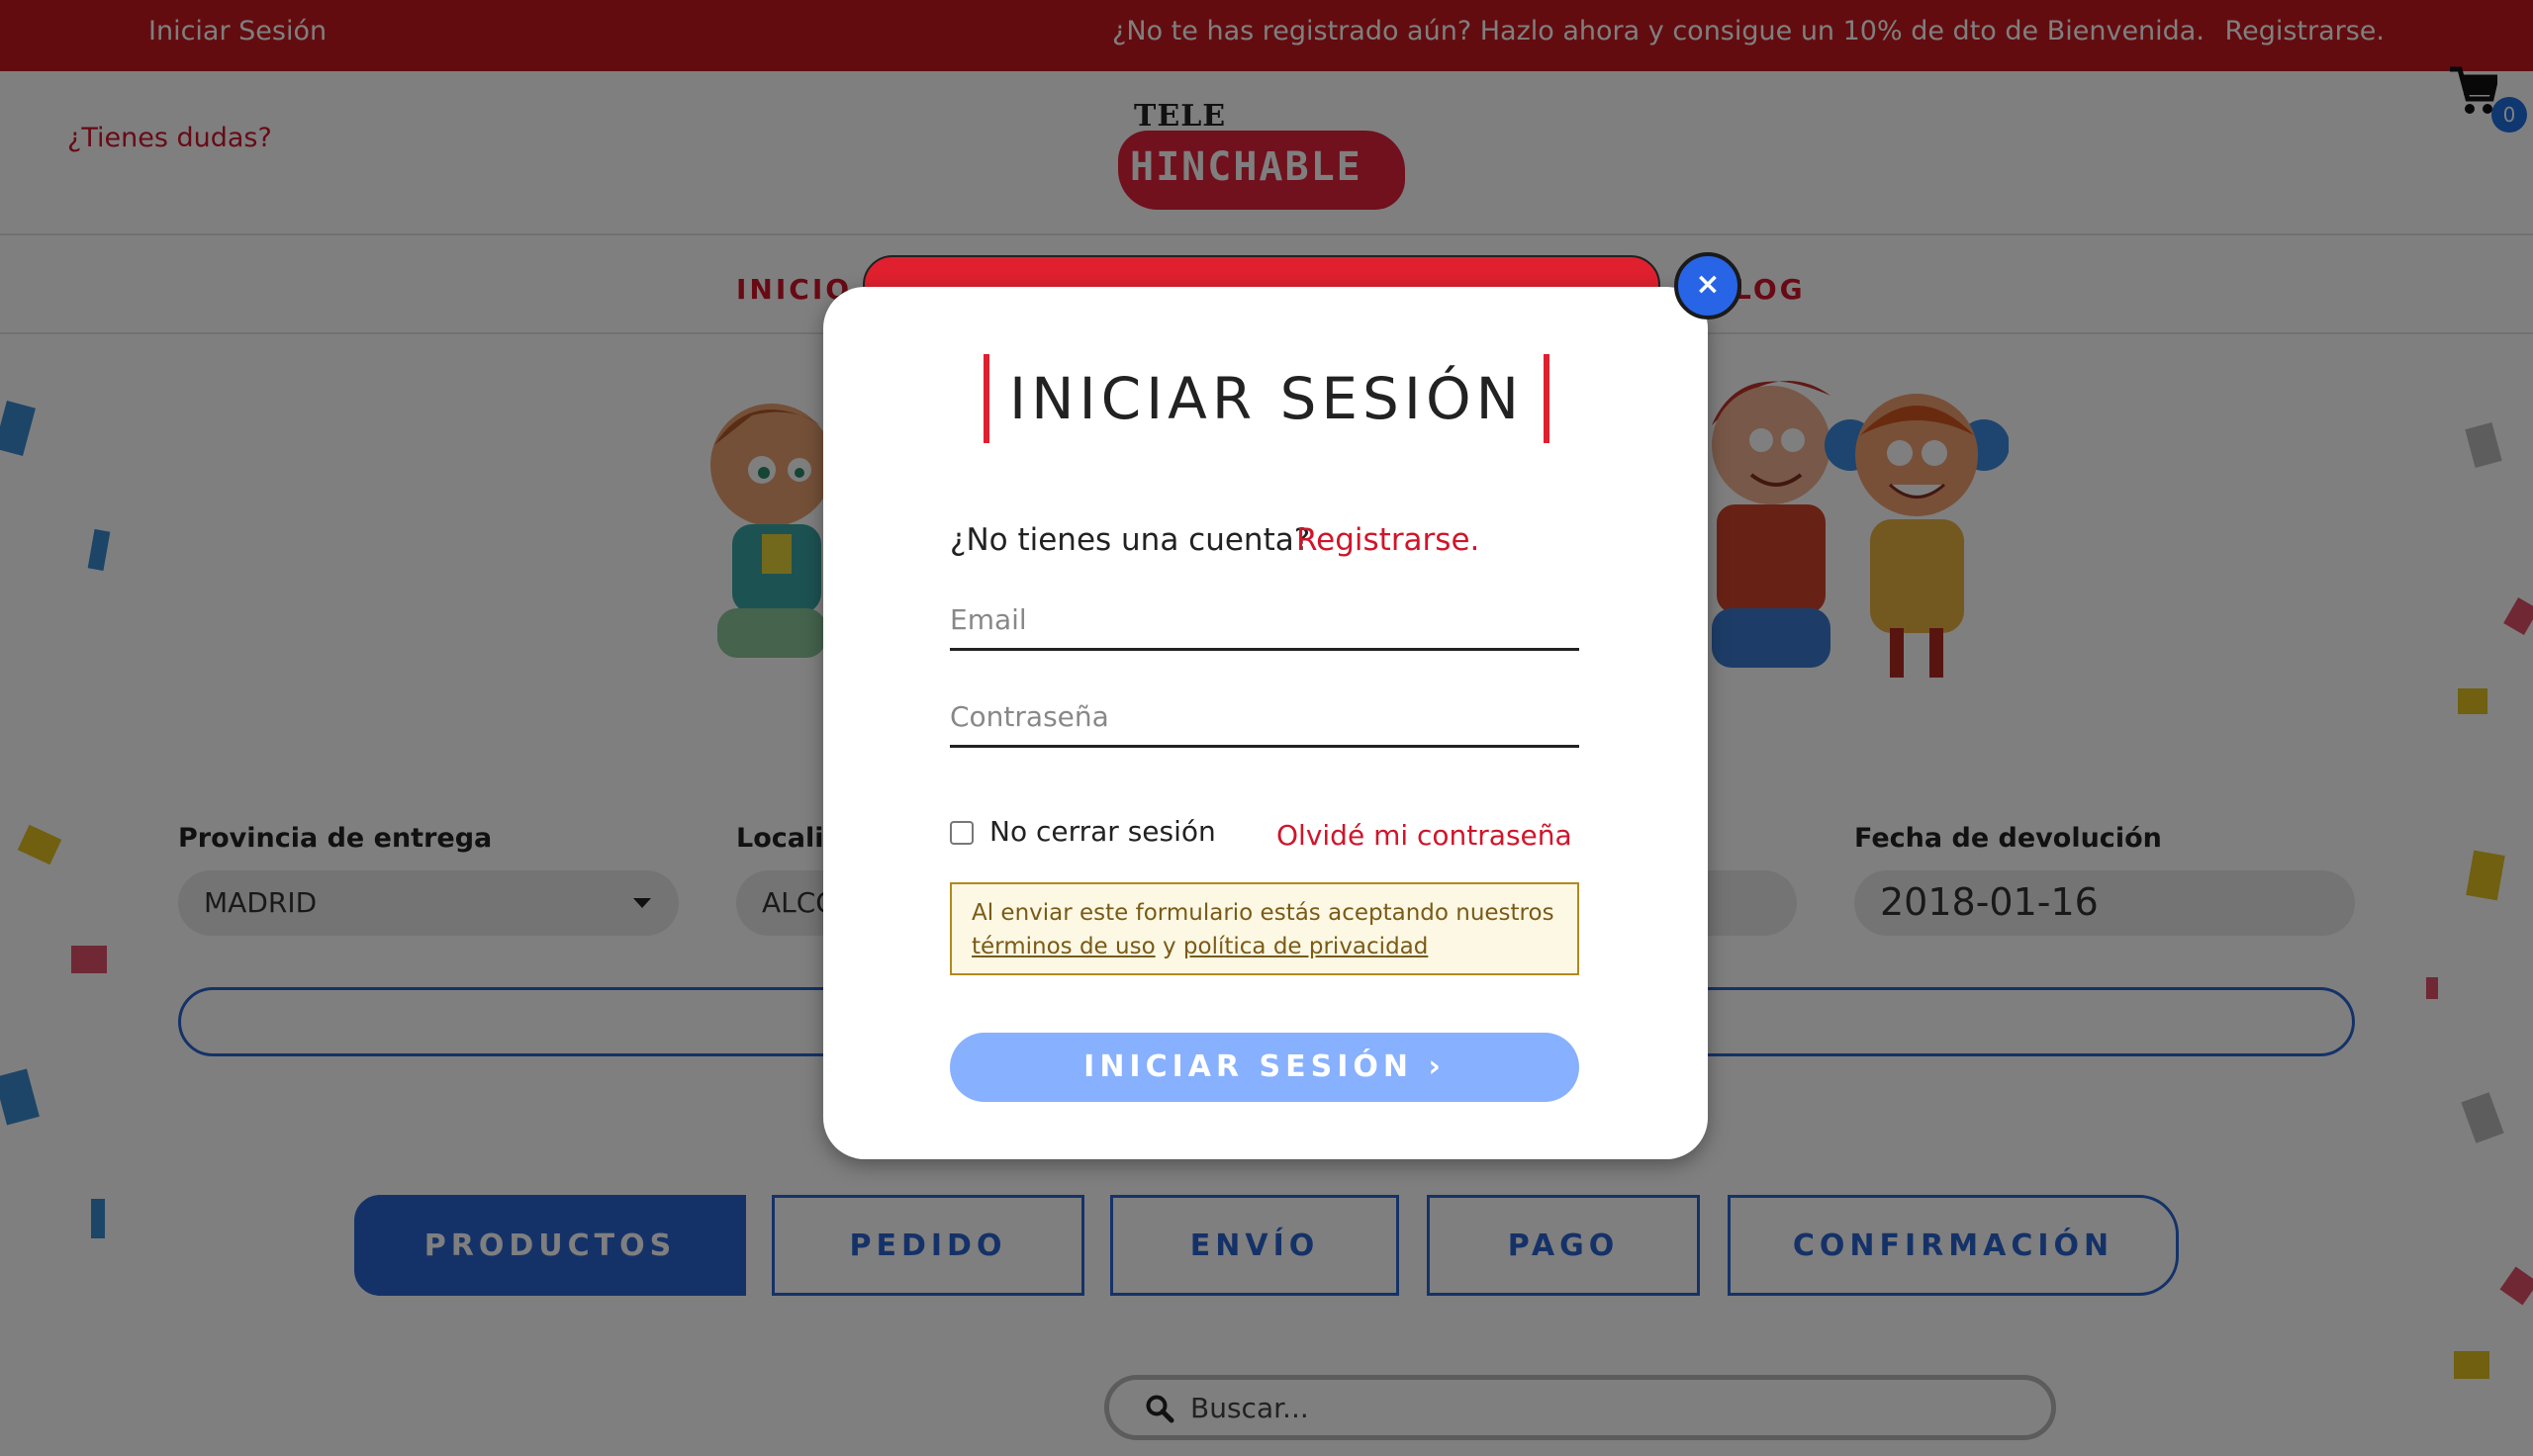  Describe the element at coordinates (1264, 1067) in the screenshot. I see `login-submit-button: INICIAR SESIÓN ›` at that location.